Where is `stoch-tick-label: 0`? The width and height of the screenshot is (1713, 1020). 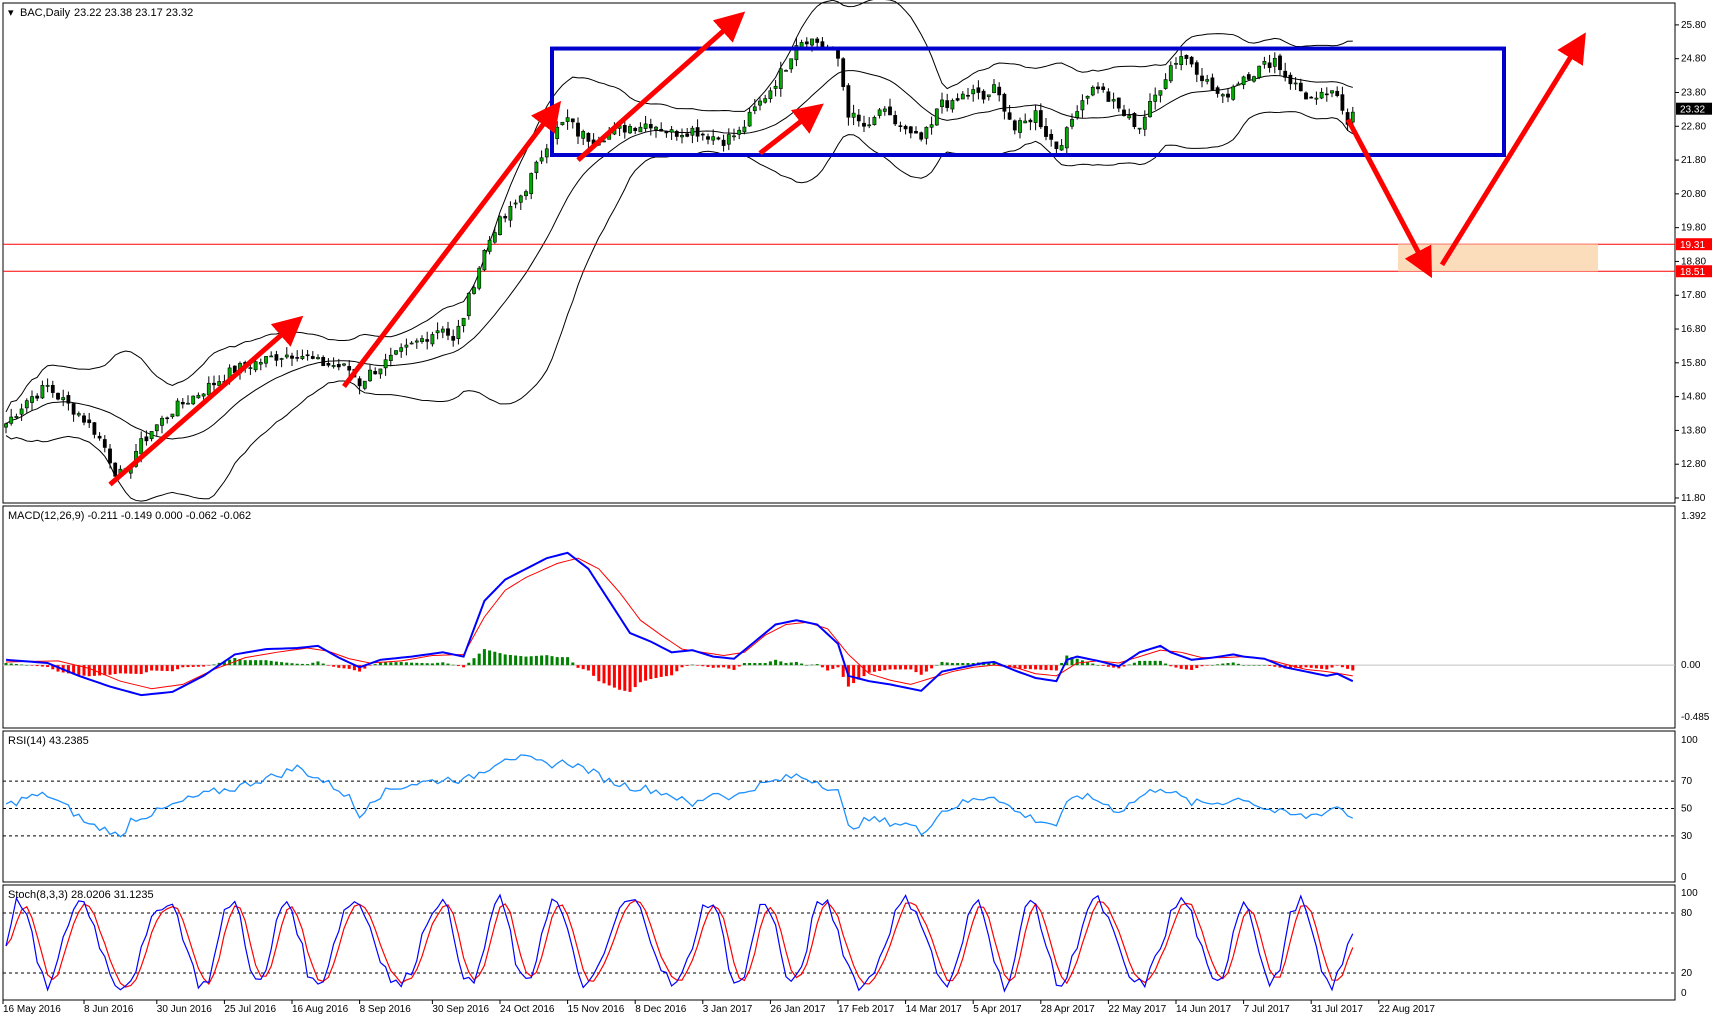
stoch-tick-label: 0 is located at coordinates (1684, 993).